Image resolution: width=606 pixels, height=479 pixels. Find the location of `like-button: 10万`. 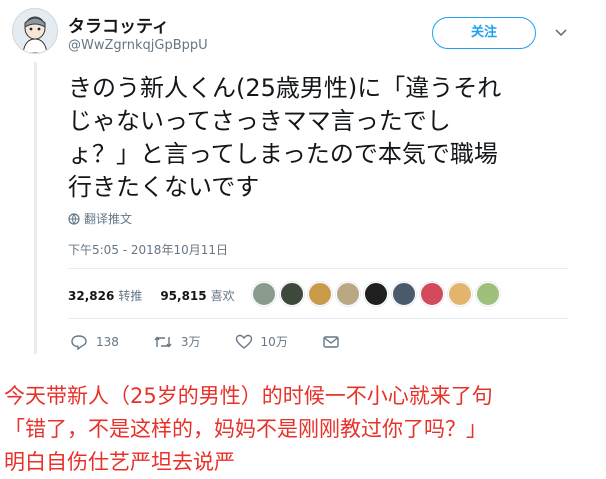

like-button: 10万 is located at coordinates (261, 341).